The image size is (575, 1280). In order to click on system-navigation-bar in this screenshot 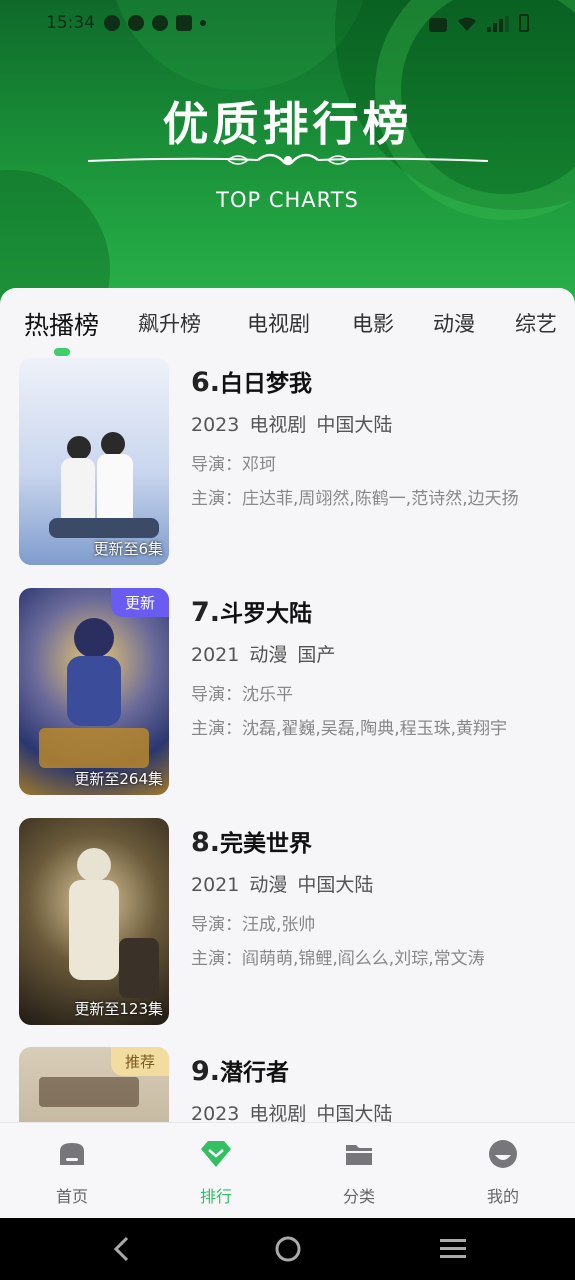, I will do `click(287, 1249)`.